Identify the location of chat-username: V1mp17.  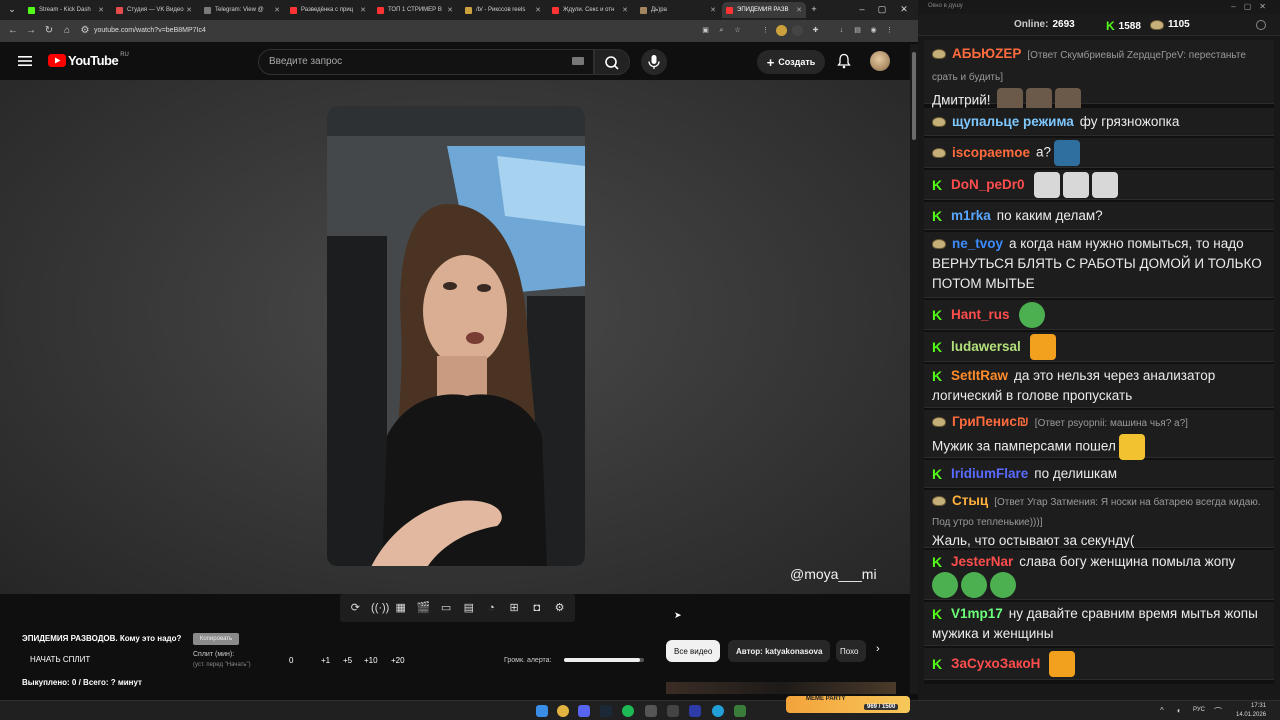
(977, 613).